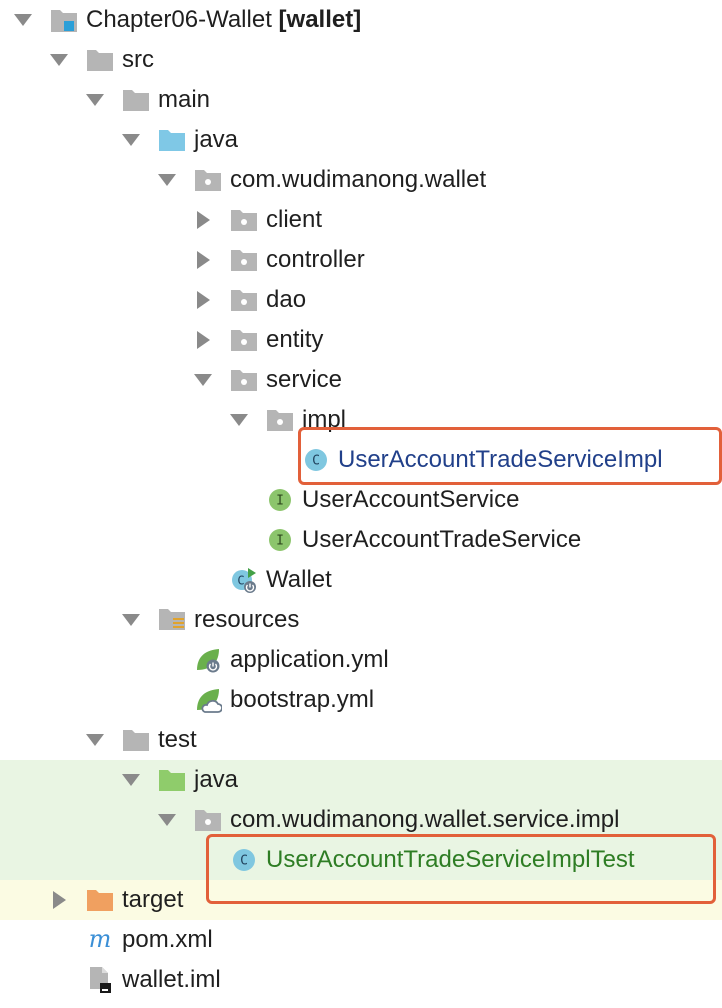  I want to click on java-label: java, so click(216, 139).